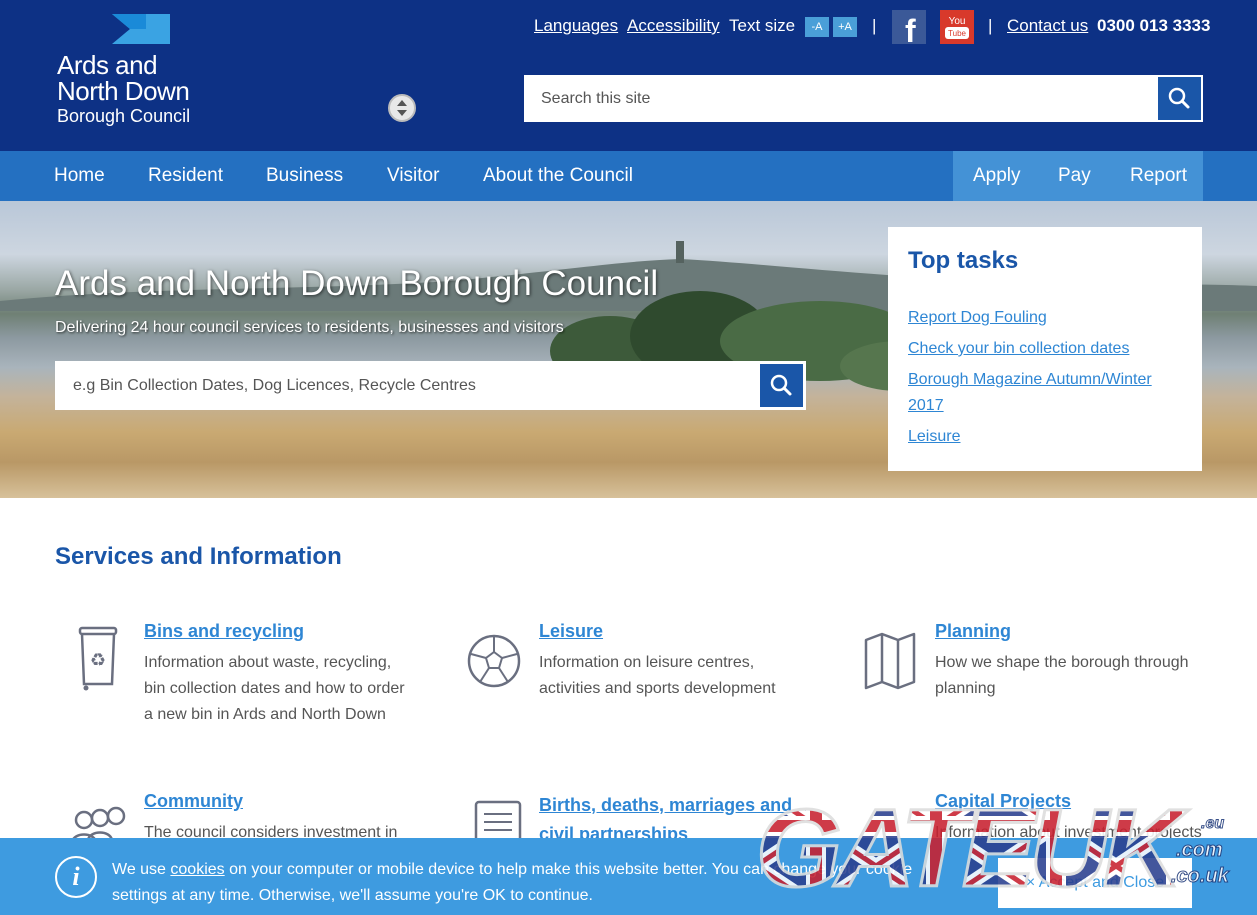 This screenshot has height=915, width=1257. I want to click on text-size-increase-button: +A, so click(845, 27).